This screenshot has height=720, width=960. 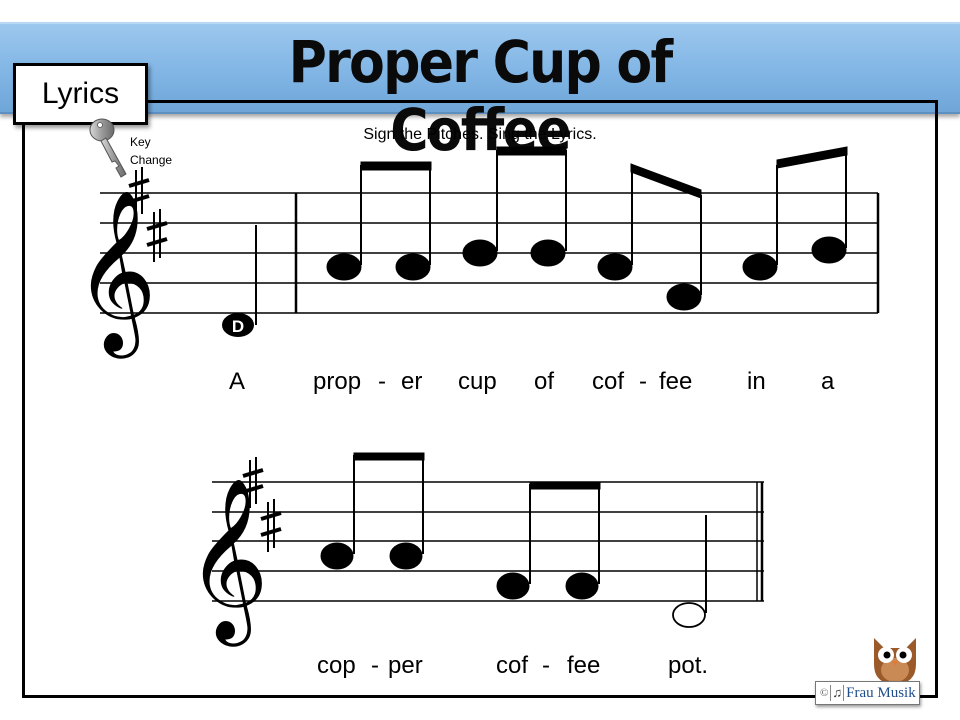 I want to click on copyright-symbol: ©, so click(x=824, y=693).